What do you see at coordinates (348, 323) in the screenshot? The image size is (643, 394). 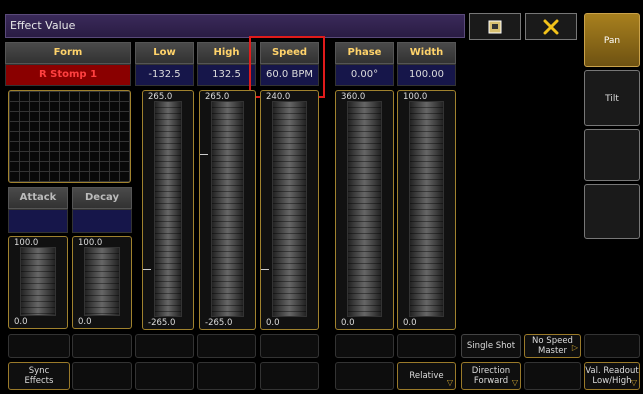 I see `phase-min: 0.0` at bounding box center [348, 323].